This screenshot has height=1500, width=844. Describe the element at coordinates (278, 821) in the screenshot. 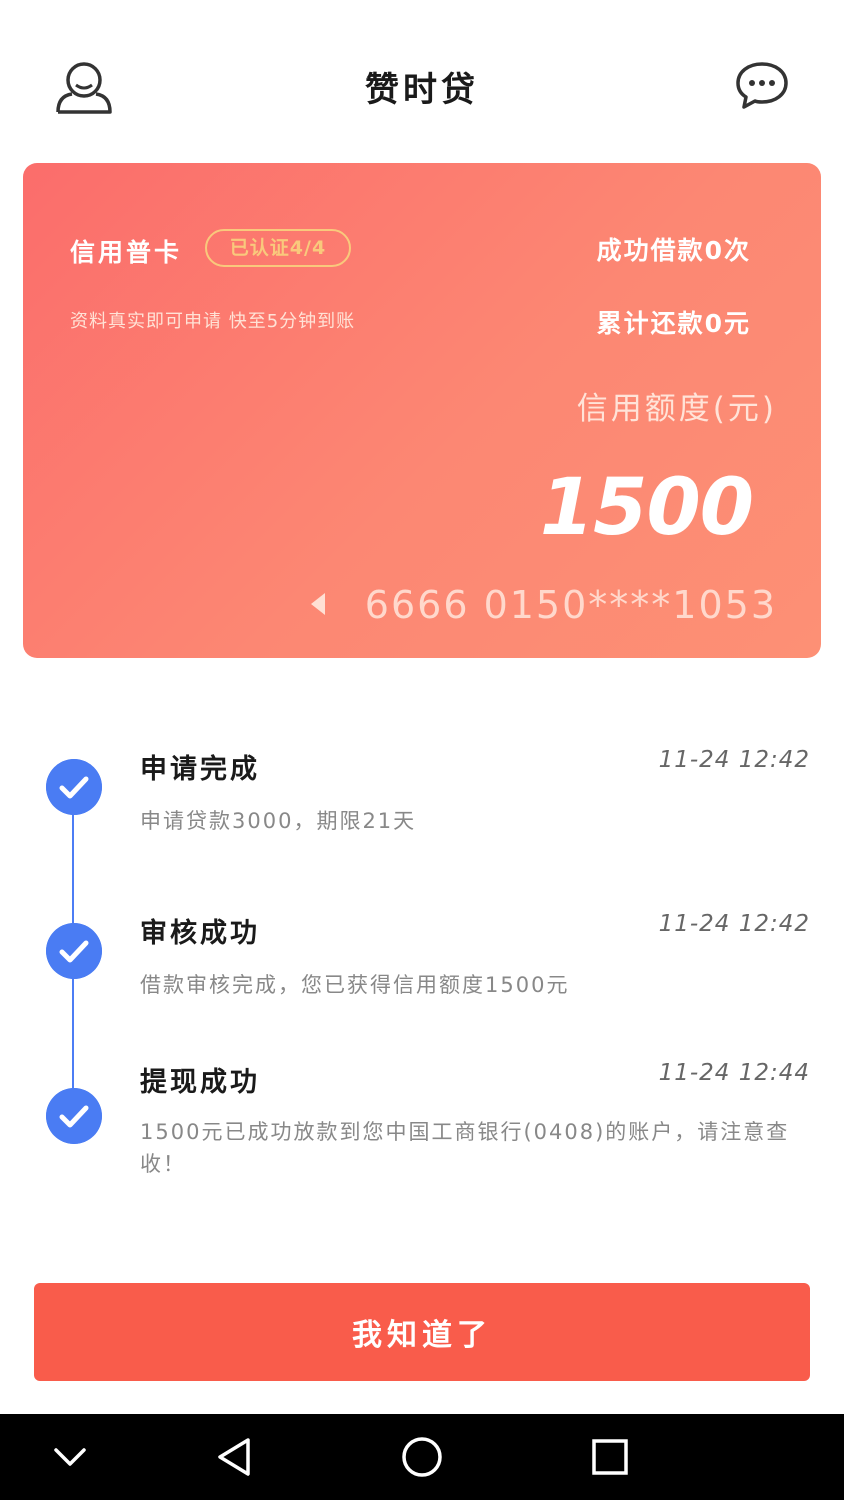

I see `step-desc: 申请贷款3000，期限21天` at that location.